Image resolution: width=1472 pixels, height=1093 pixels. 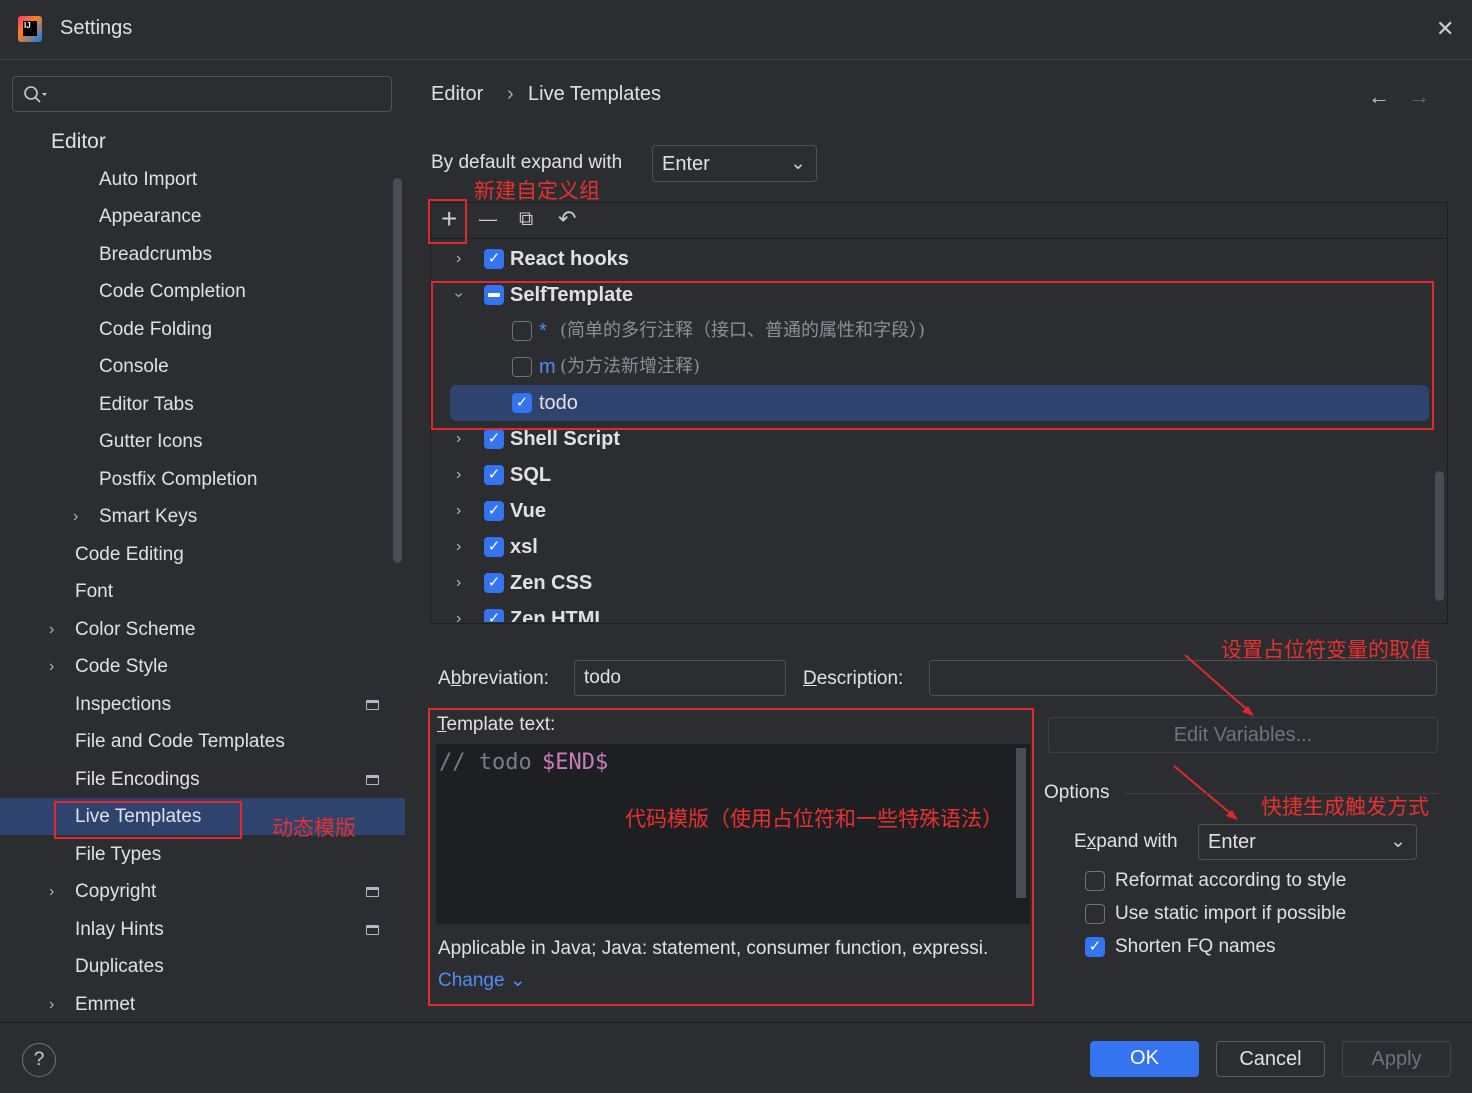 What do you see at coordinates (202, 366) in the screenshot?
I see `sidebar-item: Console` at bounding box center [202, 366].